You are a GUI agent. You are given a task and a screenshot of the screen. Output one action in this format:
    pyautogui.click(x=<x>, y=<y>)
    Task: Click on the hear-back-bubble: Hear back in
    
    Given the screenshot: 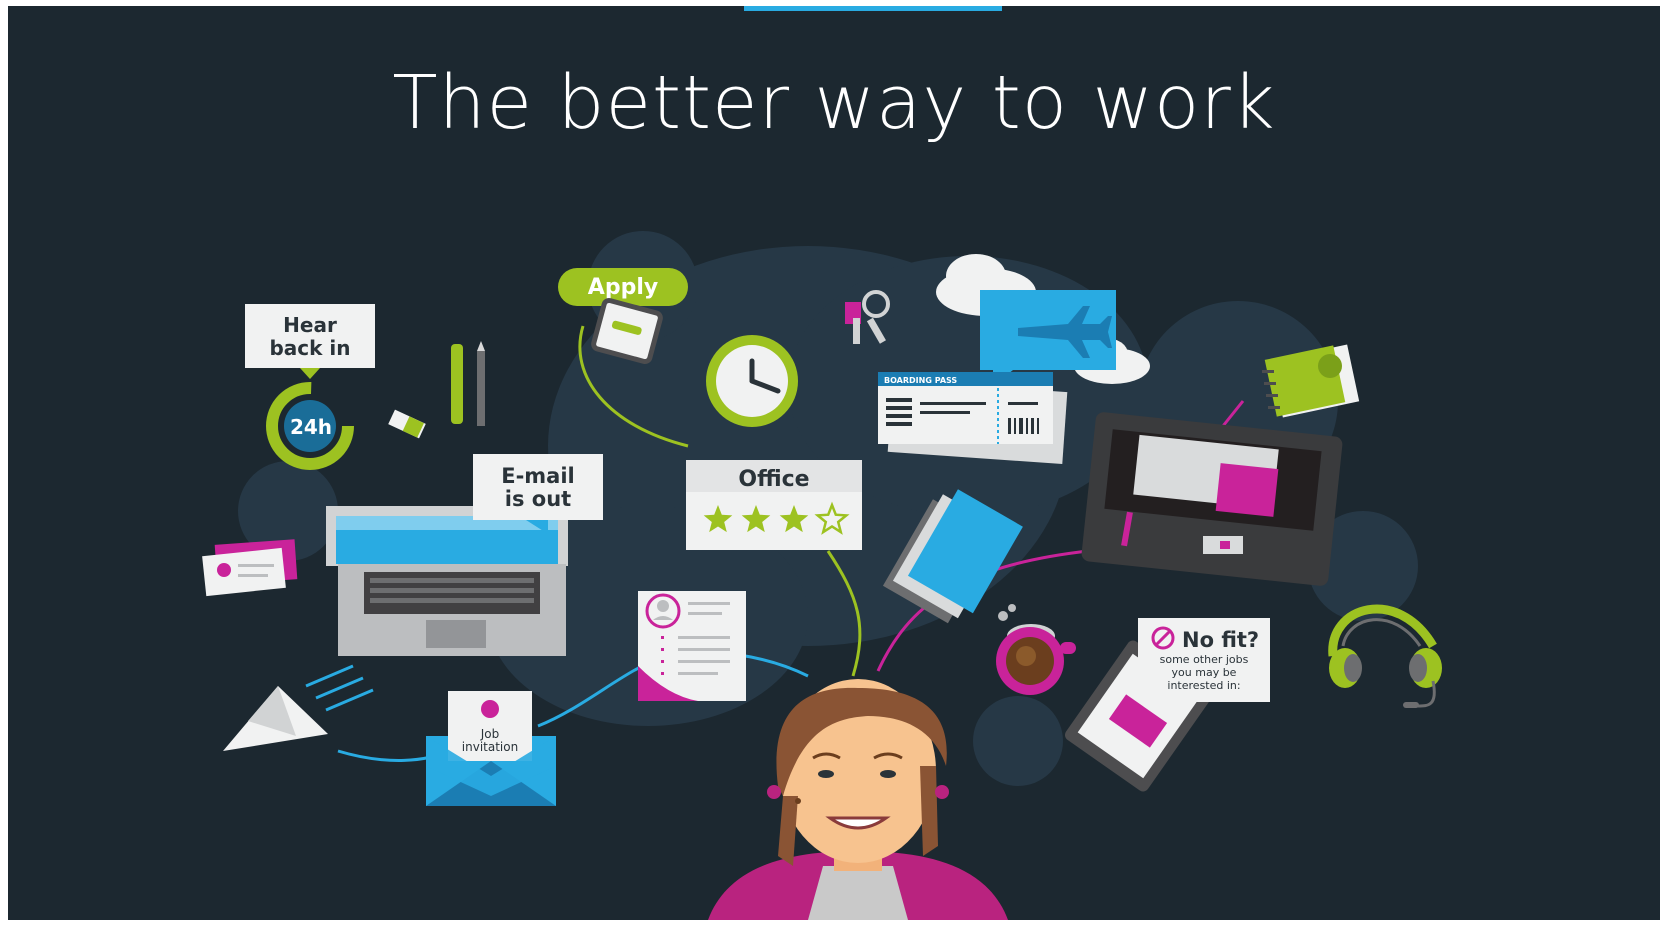 What is the action you would take?
    pyautogui.click(x=310, y=341)
    